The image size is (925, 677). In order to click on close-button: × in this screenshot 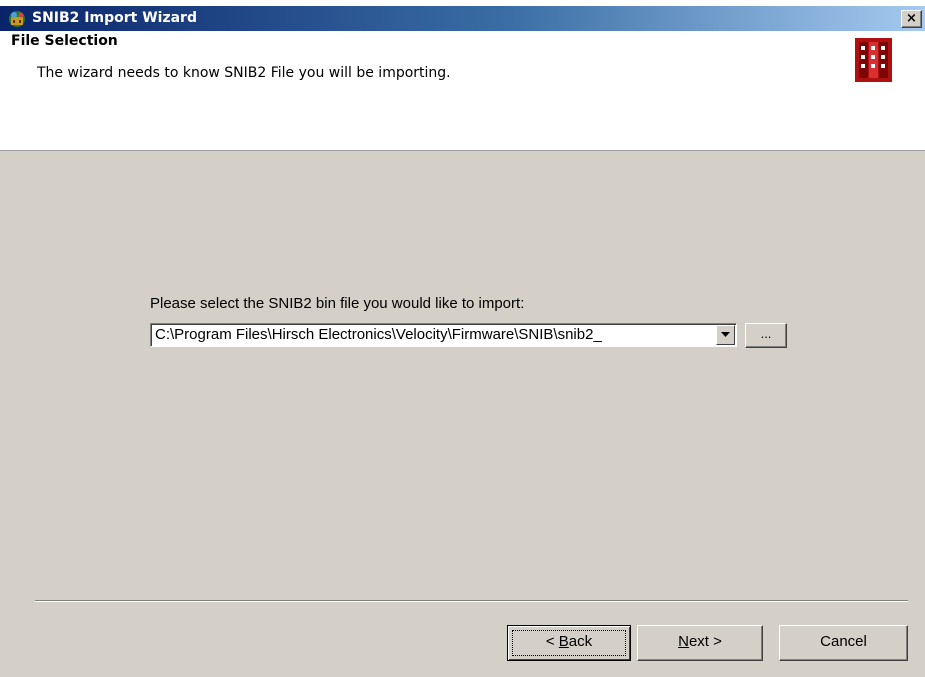, I will do `click(911, 19)`.